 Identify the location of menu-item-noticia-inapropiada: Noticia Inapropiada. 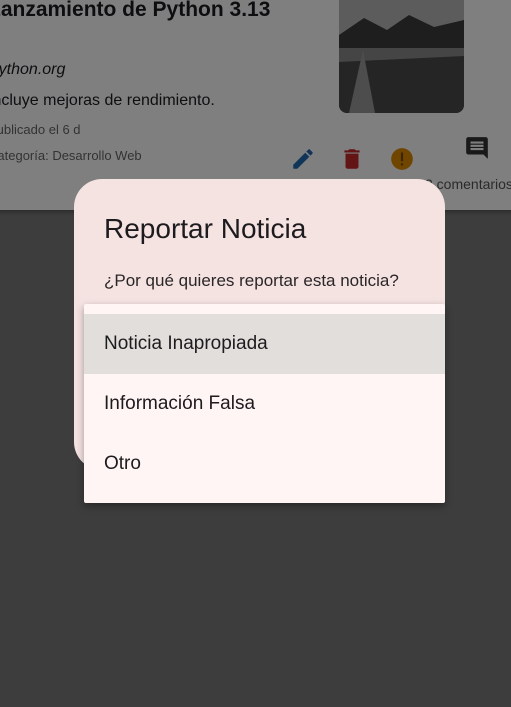
(264, 344).